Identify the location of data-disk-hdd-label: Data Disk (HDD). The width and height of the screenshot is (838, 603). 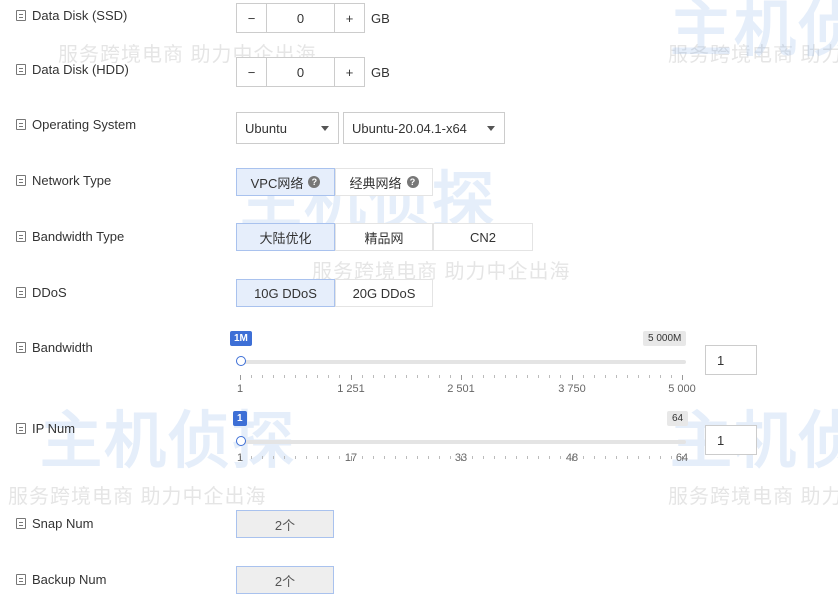
(80, 69).